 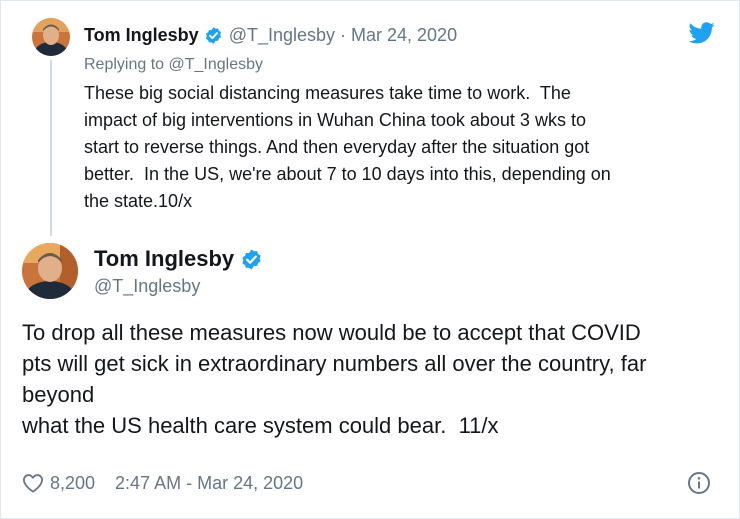 I want to click on replying-to-line: Replying to @T_Inglesby, so click(x=173, y=65).